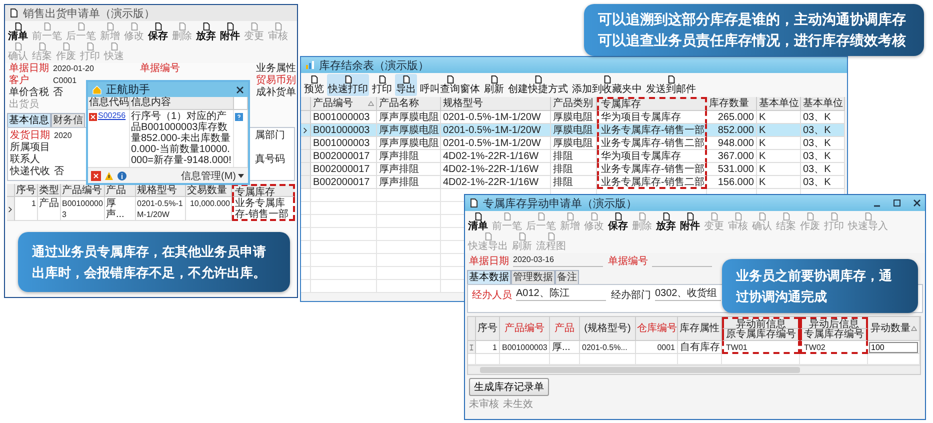 The image size is (933, 423). What do you see at coordinates (538, 85) in the screenshot?
I see `toolbar-button: 创建快捷方式` at bounding box center [538, 85].